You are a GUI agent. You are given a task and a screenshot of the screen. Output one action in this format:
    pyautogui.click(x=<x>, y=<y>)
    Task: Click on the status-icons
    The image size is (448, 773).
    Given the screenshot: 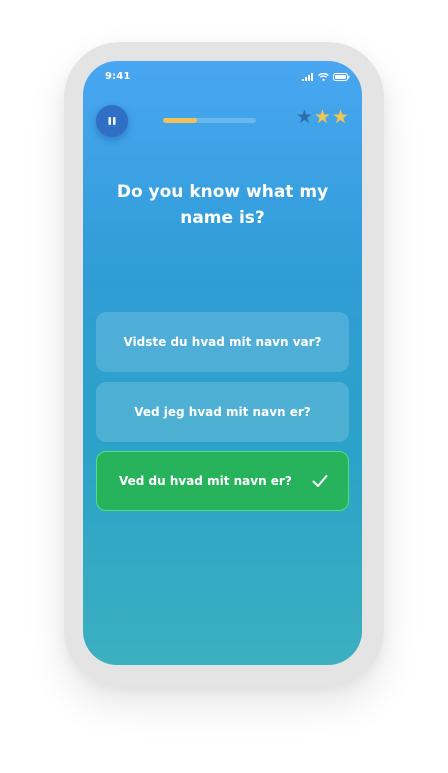 What is the action you would take?
    pyautogui.click(x=326, y=77)
    